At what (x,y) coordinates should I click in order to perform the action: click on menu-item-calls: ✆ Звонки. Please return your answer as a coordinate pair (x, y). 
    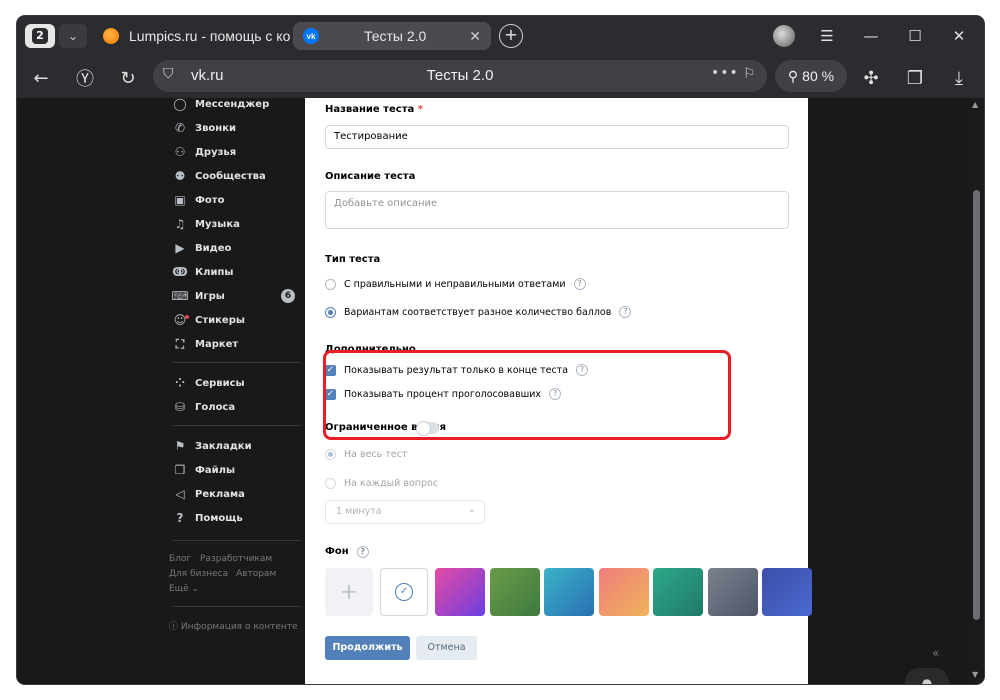
    Looking at the image, I should click on (243, 128).